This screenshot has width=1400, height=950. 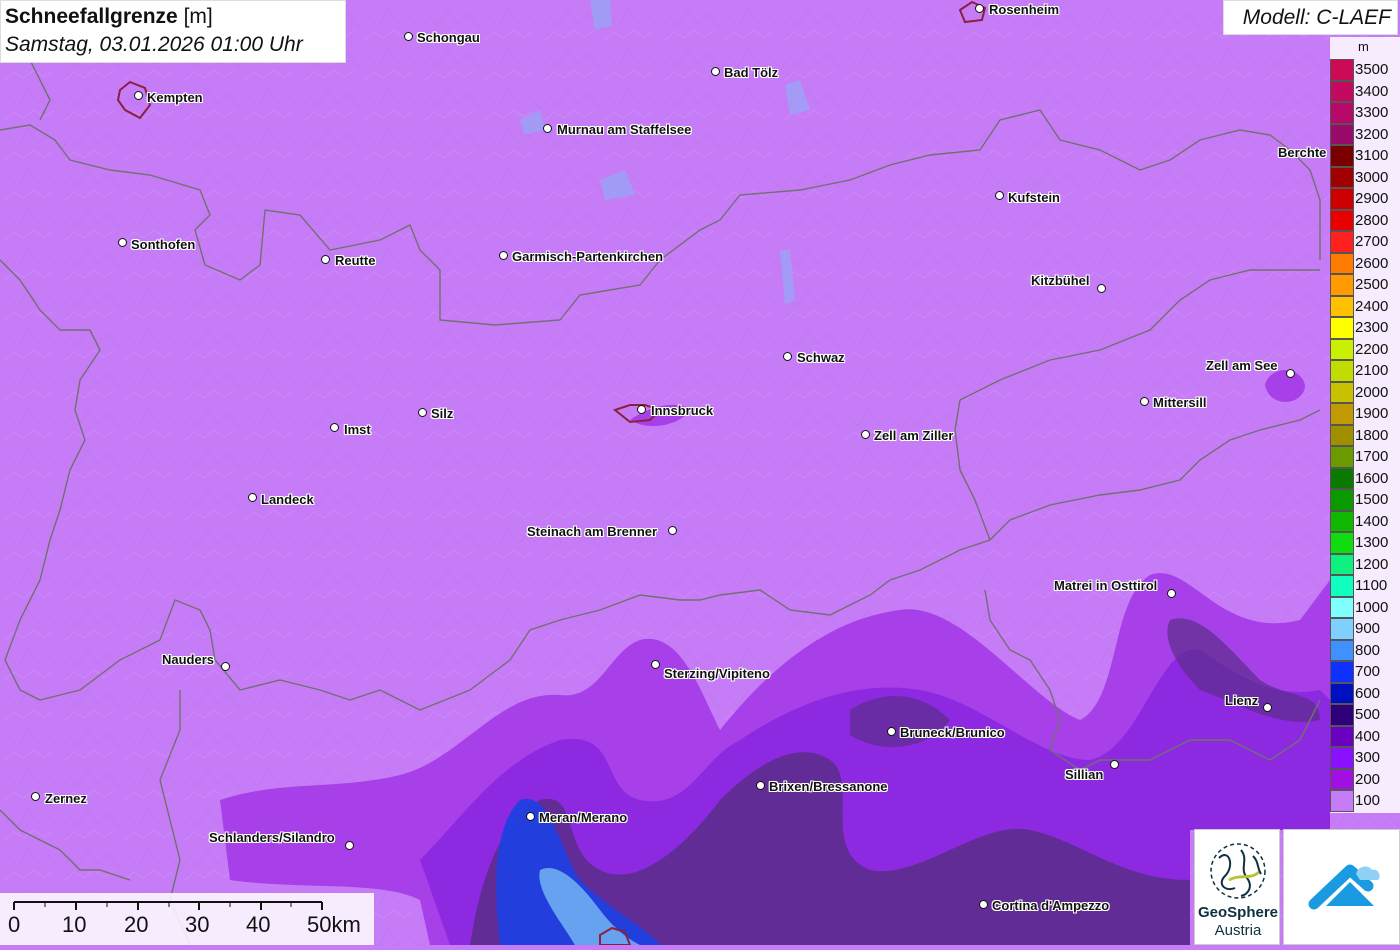 What do you see at coordinates (1368, 693) in the screenshot?
I see `legend-label: 600` at bounding box center [1368, 693].